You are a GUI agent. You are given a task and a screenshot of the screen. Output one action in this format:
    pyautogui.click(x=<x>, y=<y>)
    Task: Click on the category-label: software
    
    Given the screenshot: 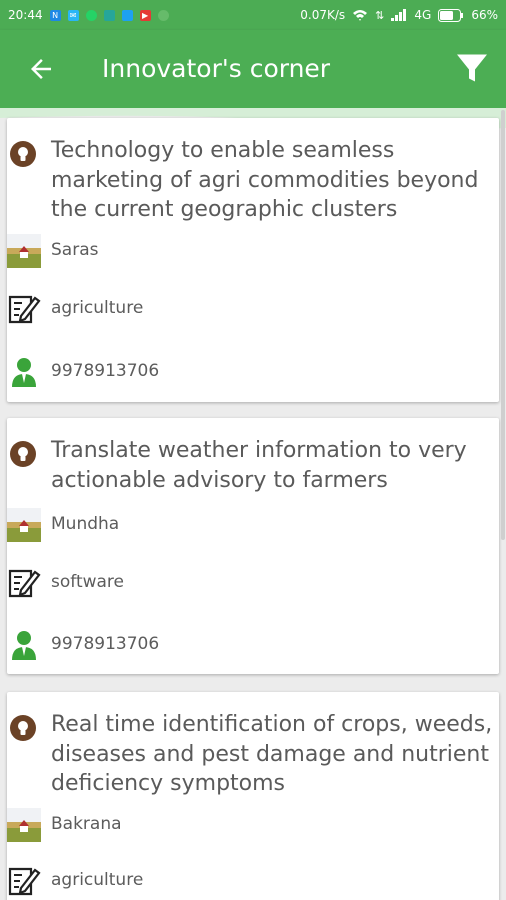 What is the action you would take?
    pyautogui.click(x=88, y=582)
    